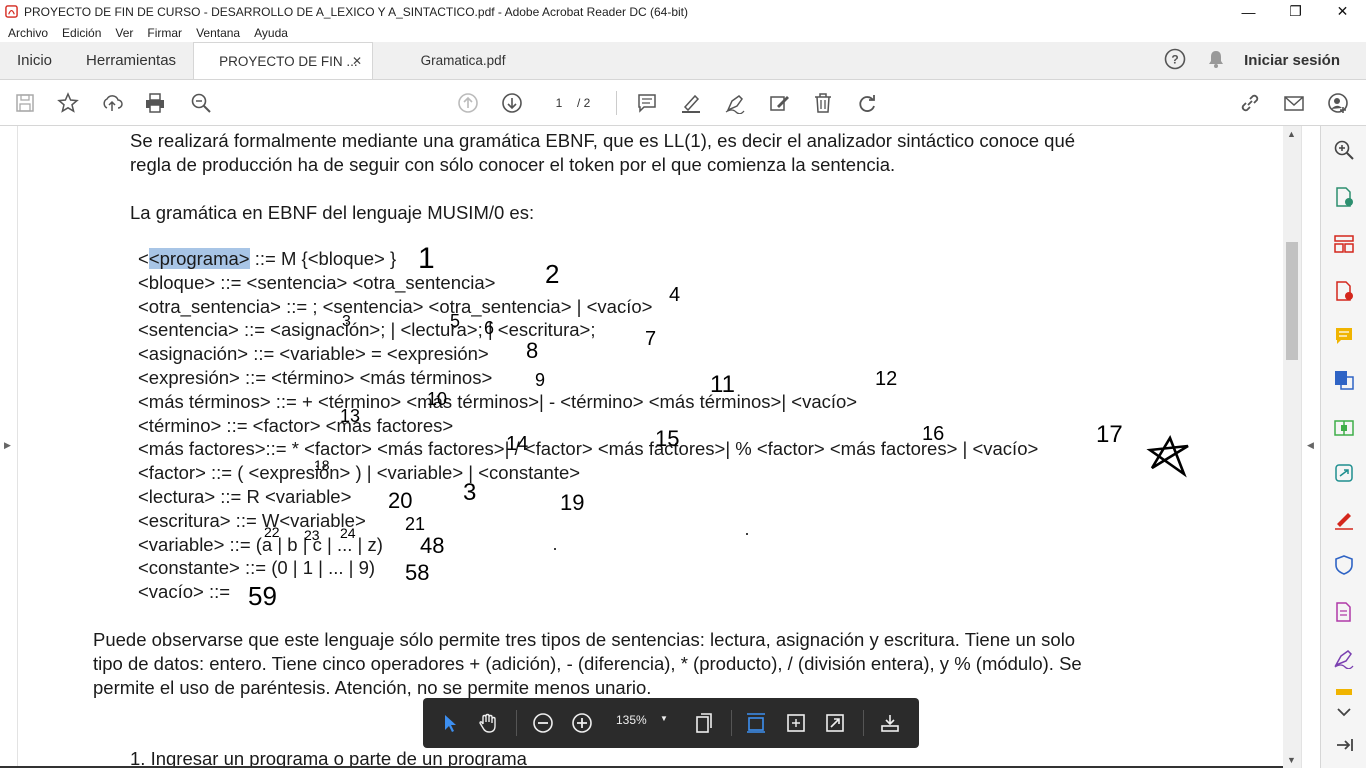 The width and height of the screenshot is (1366, 768). I want to click on left-panel-toggle: ▶, so click(9, 447).